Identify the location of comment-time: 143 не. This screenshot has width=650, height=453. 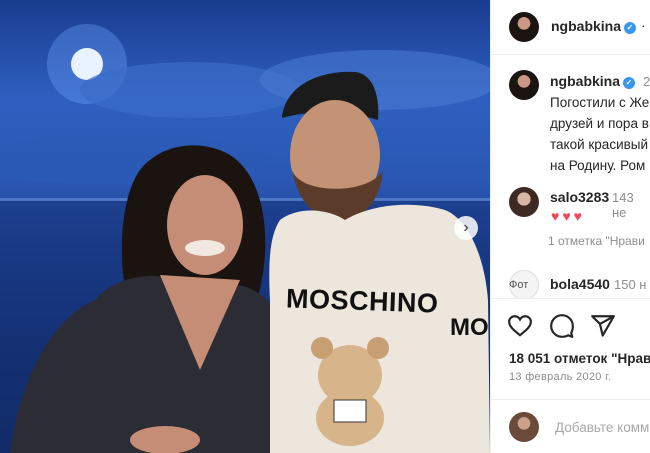
(623, 205).